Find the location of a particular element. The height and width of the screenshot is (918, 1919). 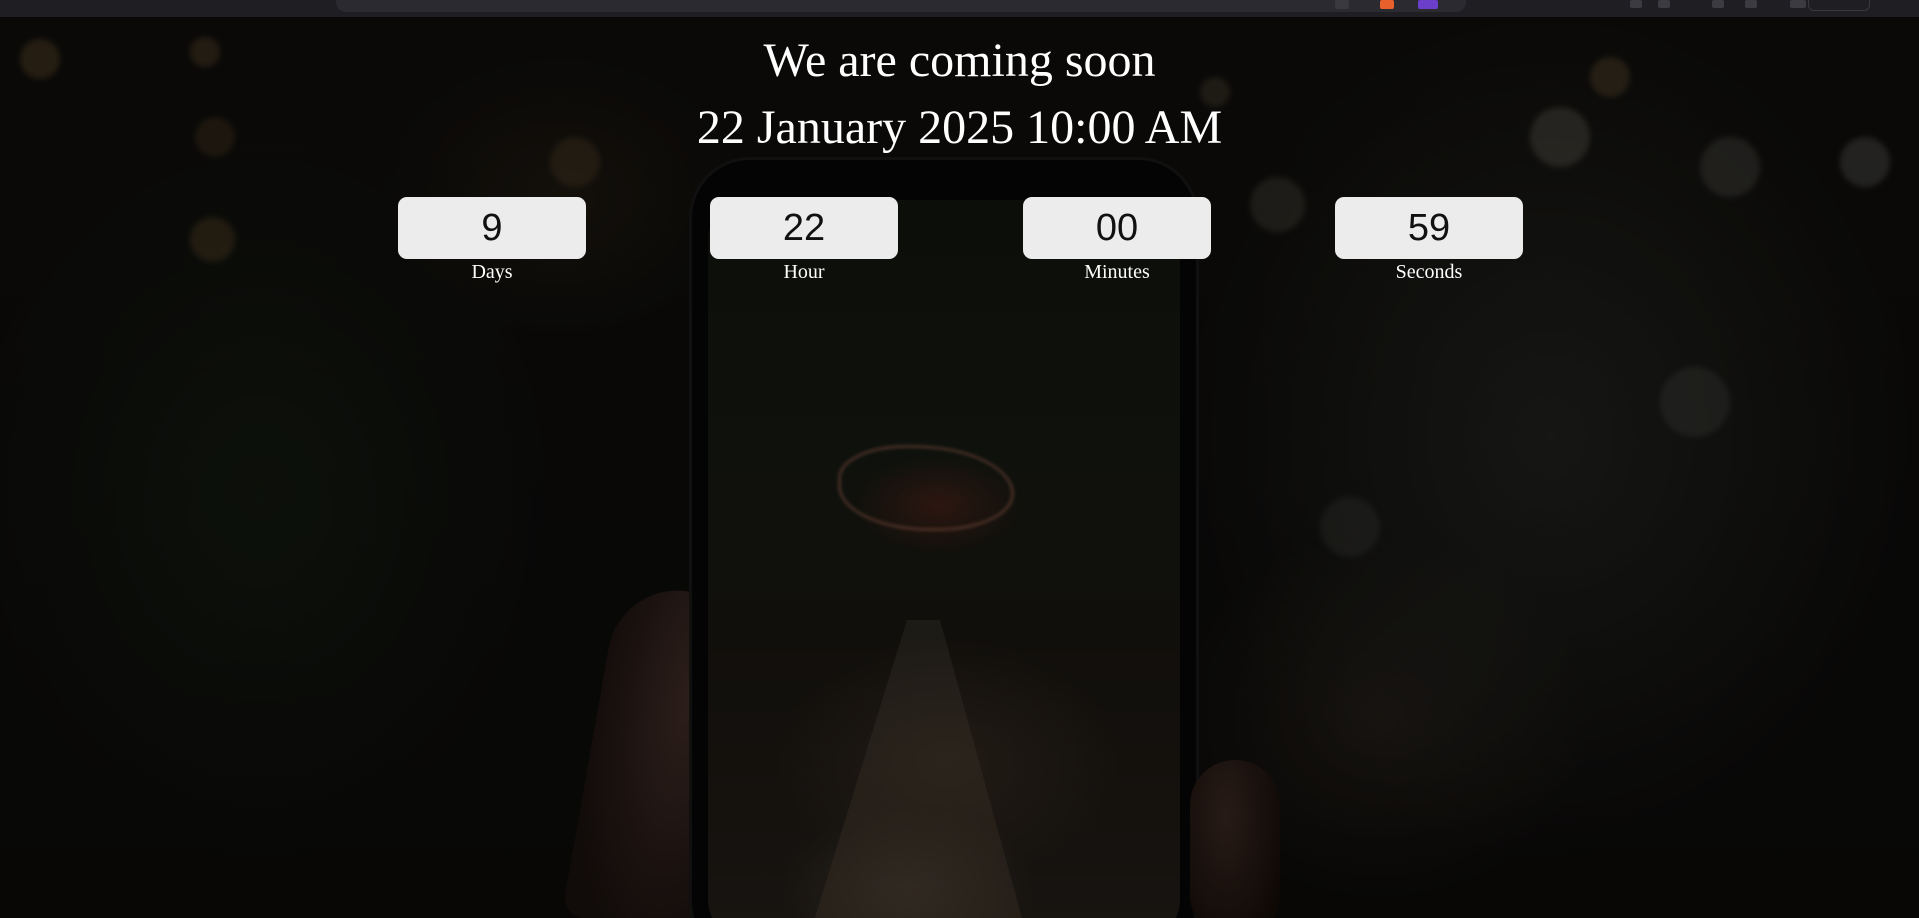

countdown-days: 9 Days is located at coordinates (492, 240).